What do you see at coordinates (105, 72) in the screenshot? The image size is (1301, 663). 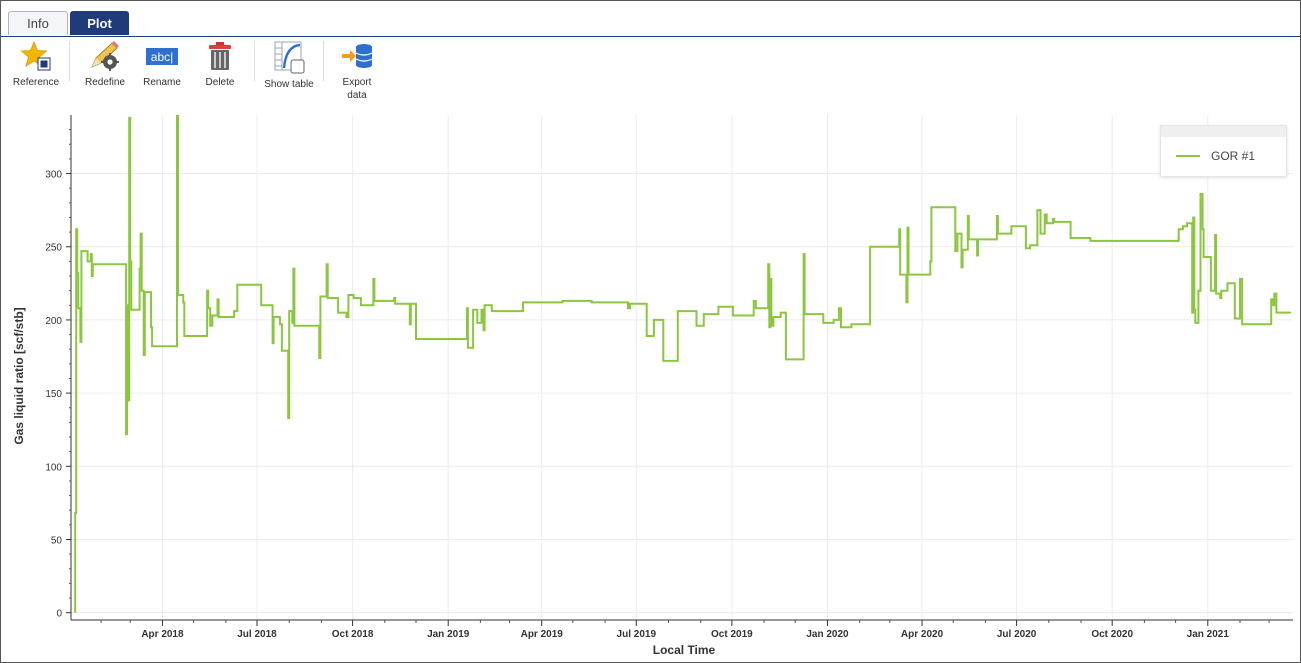 I see `redefine-button: Redefine` at bounding box center [105, 72].